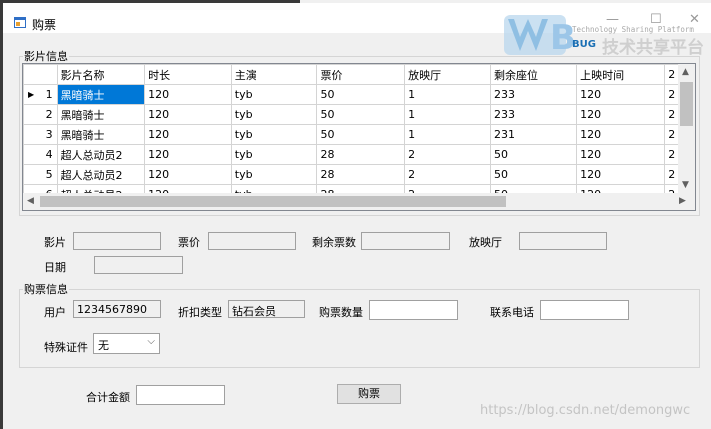  Describe the element at coordinates (682, 201) in the screenshot. I see `scroll-right-arrow-icon: ▶` at that location.